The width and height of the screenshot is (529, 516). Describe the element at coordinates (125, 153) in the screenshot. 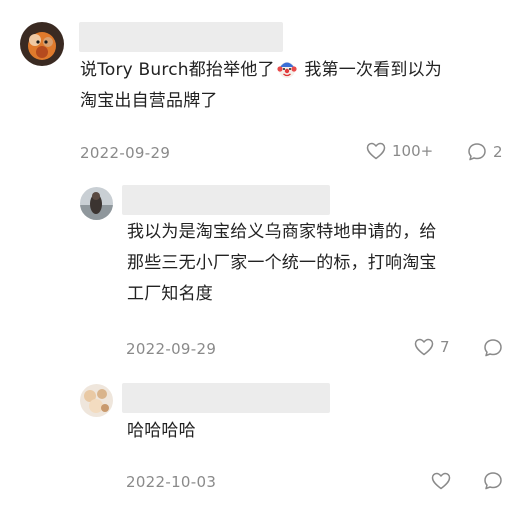

I see `comment-date: 2022-09-29` at that location.